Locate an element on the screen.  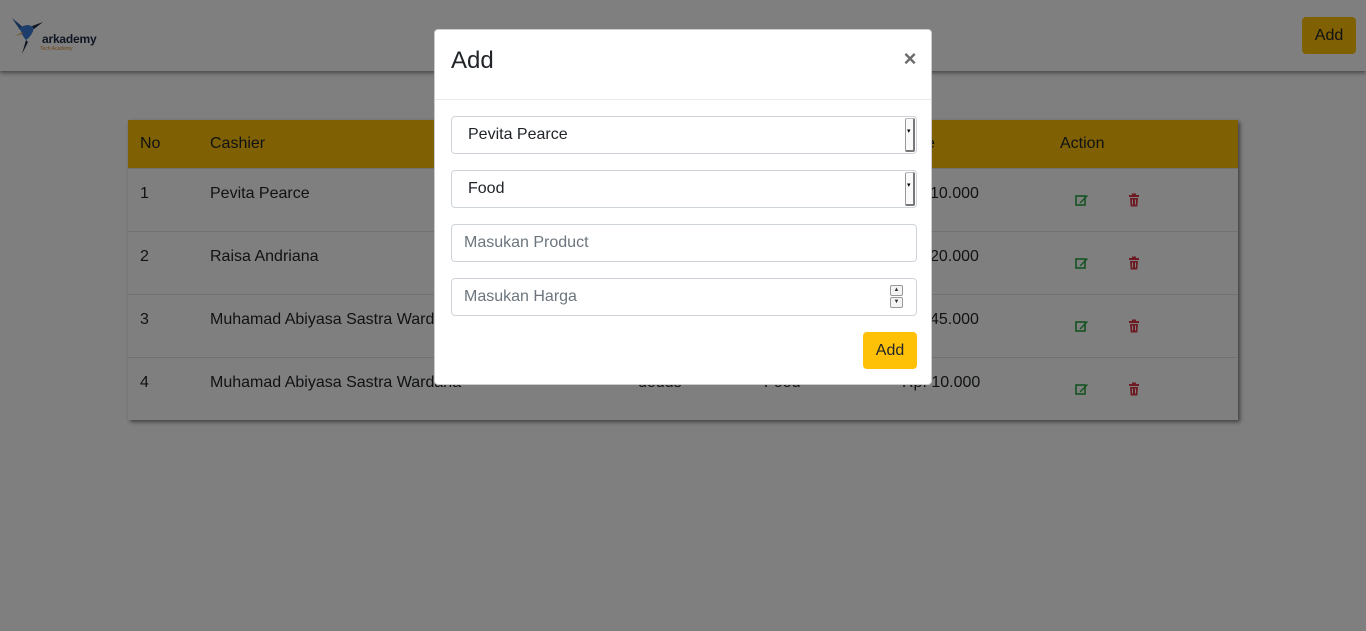
category-select-value: Food is located at coordinates (486, 188).